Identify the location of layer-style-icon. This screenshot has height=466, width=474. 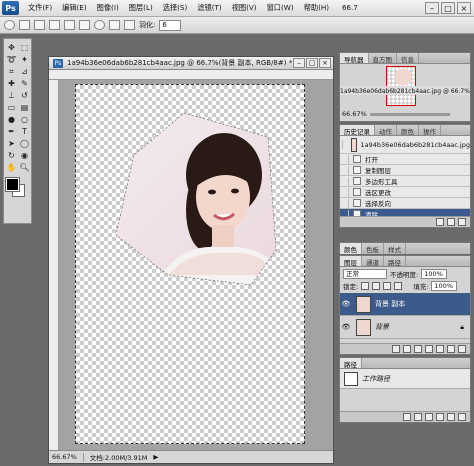
(407, 349).